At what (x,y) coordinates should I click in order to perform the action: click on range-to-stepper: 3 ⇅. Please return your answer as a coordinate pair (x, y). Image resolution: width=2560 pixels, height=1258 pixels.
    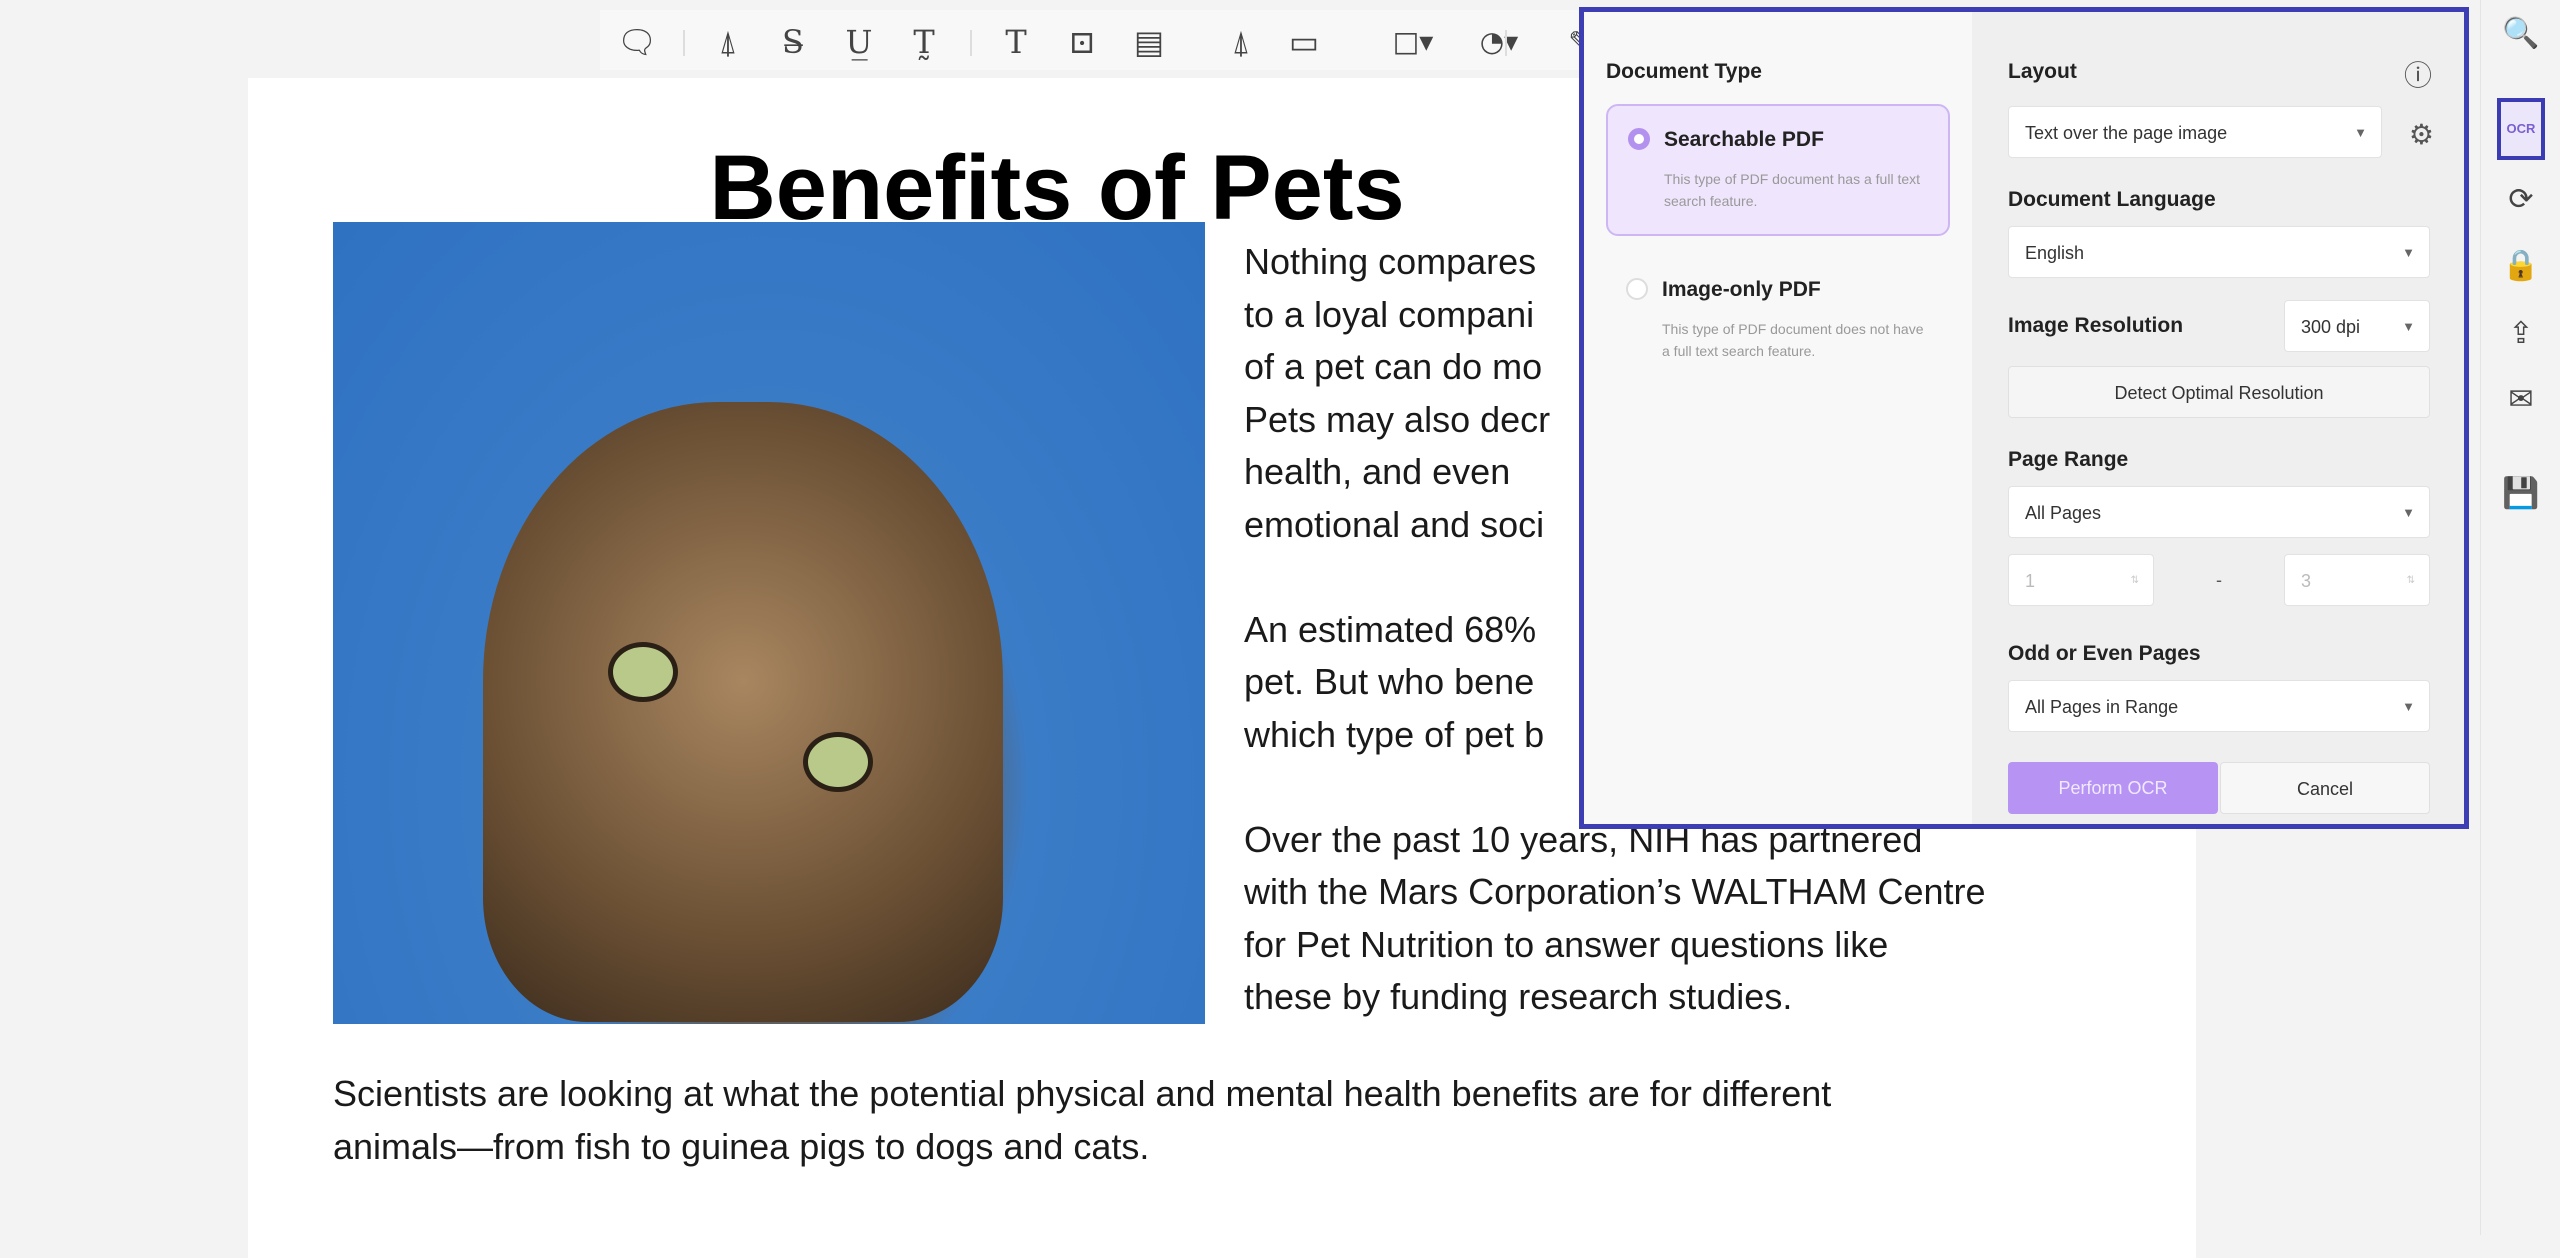
    Looking at the image, I should click on (2357, 580).